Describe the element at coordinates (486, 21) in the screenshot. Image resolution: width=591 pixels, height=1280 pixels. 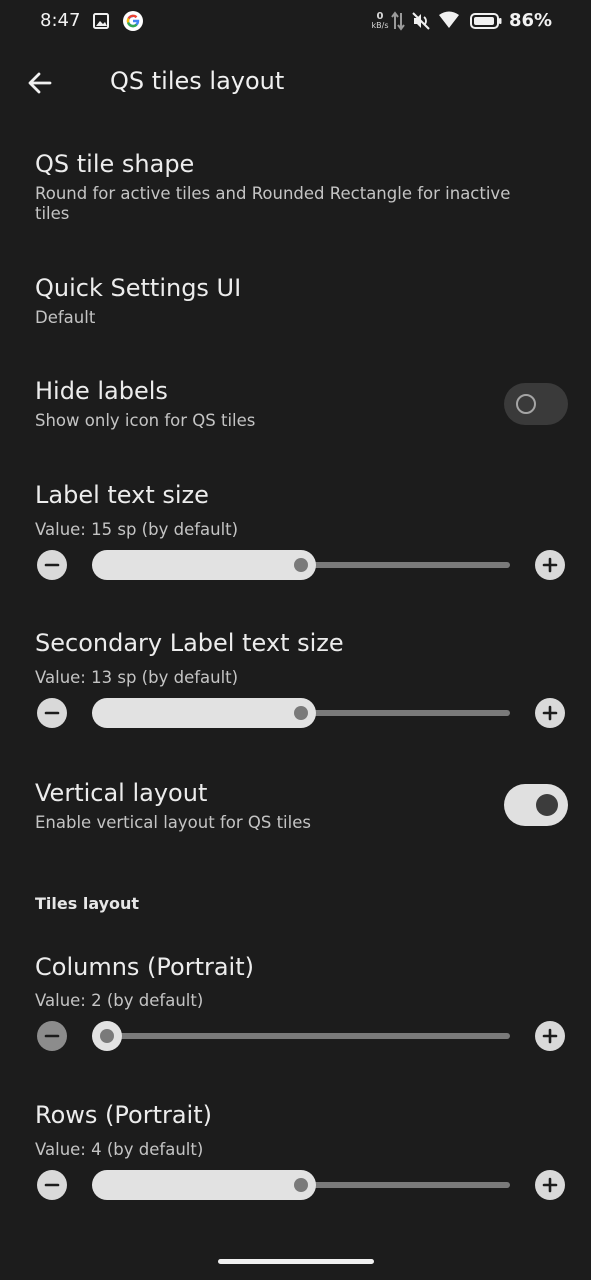
I see `battery-icon` at that location.